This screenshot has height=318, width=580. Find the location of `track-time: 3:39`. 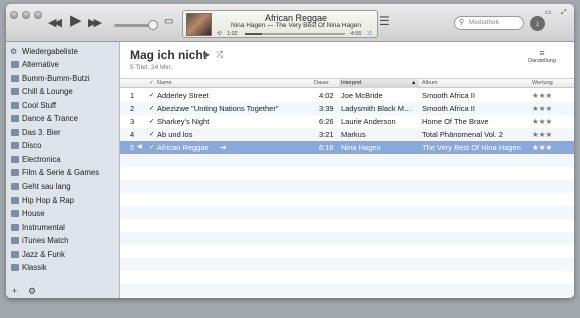

track-time: 3:39 is located at coordinates (326, 108).